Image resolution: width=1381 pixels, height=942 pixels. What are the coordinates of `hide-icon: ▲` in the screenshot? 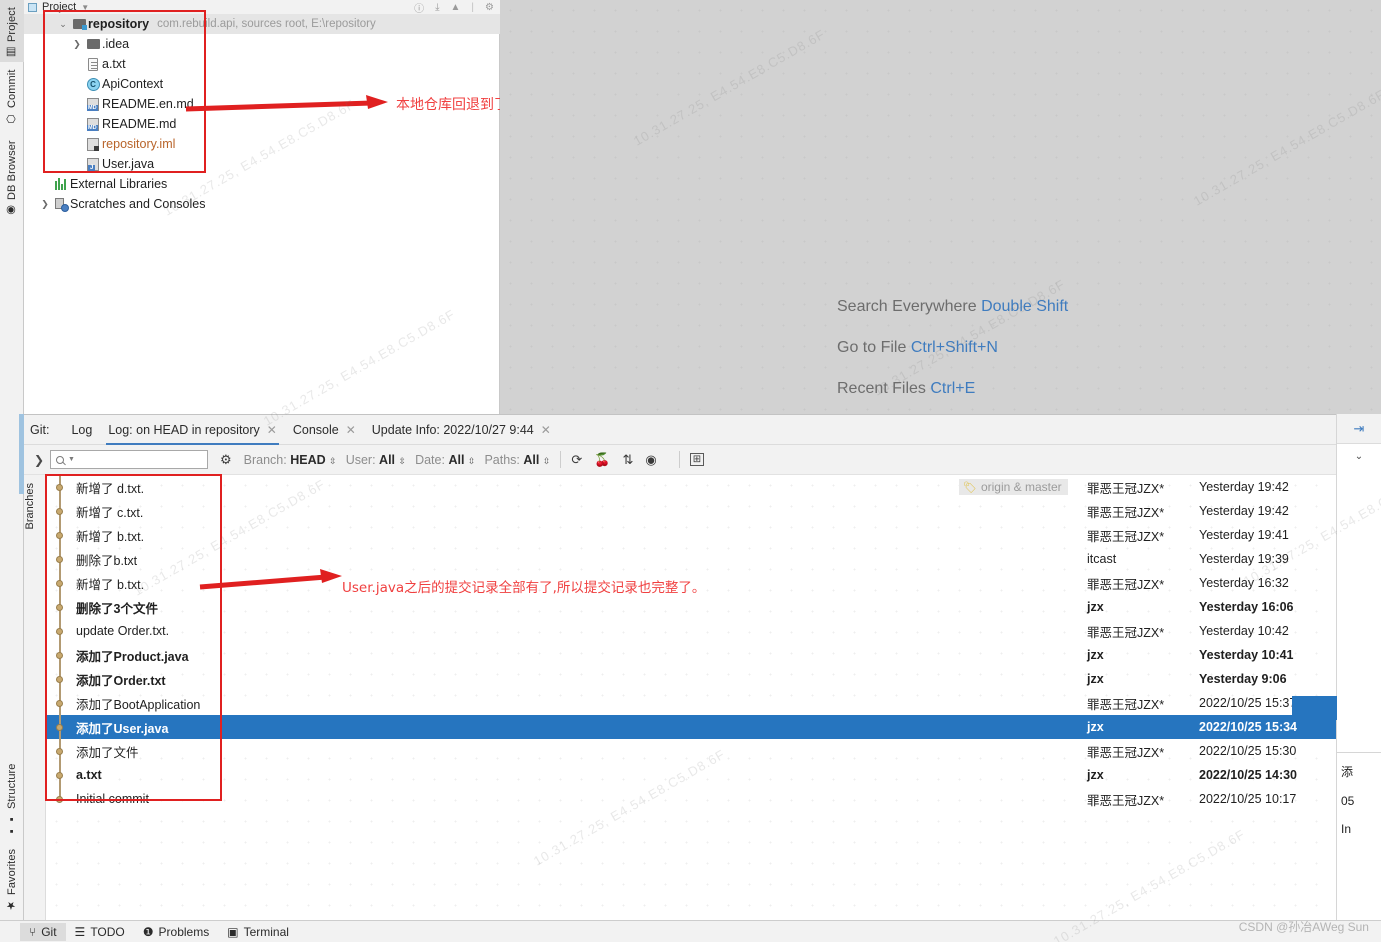 It's located at (456, 7).